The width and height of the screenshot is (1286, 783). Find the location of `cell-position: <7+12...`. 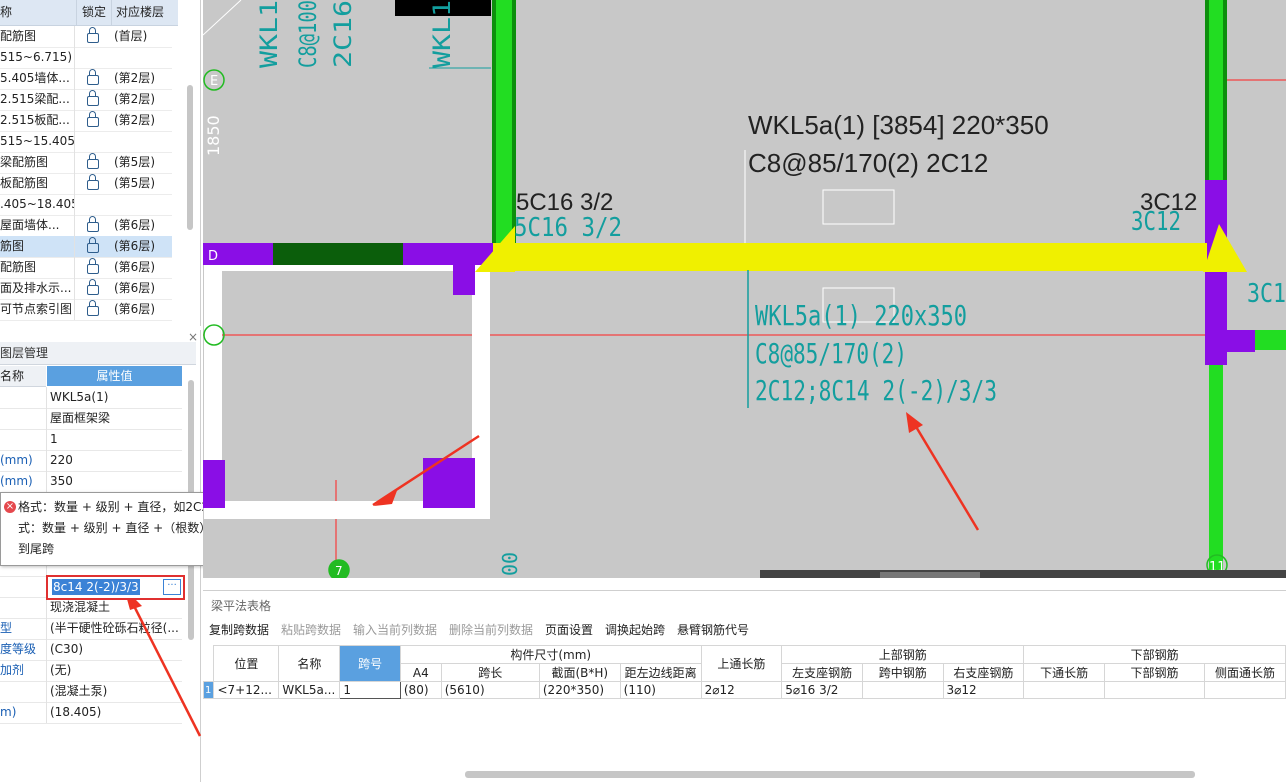

cell-position: <7+12... is located at coordinates (246, 690).